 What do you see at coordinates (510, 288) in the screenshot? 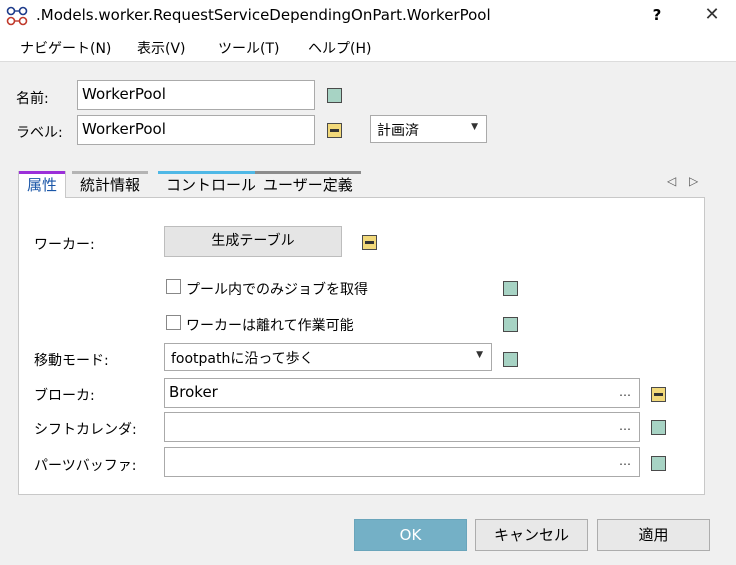
I see `pool-only-inherit-marker` at bounding box center [510, 288].